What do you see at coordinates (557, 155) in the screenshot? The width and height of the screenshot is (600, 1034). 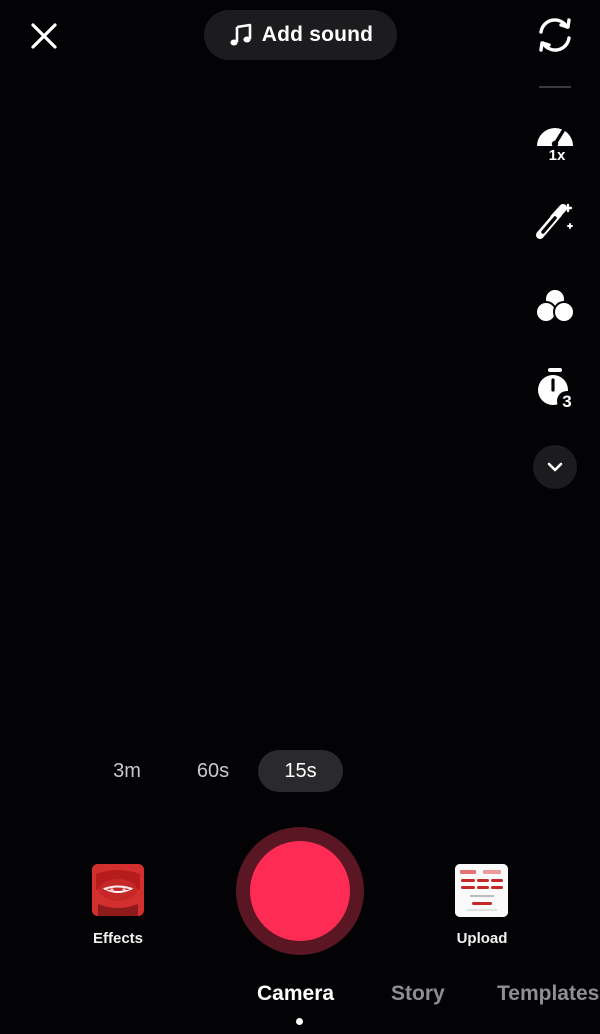 I see `speed-badge: 1x` at bounding box center [557, 155].